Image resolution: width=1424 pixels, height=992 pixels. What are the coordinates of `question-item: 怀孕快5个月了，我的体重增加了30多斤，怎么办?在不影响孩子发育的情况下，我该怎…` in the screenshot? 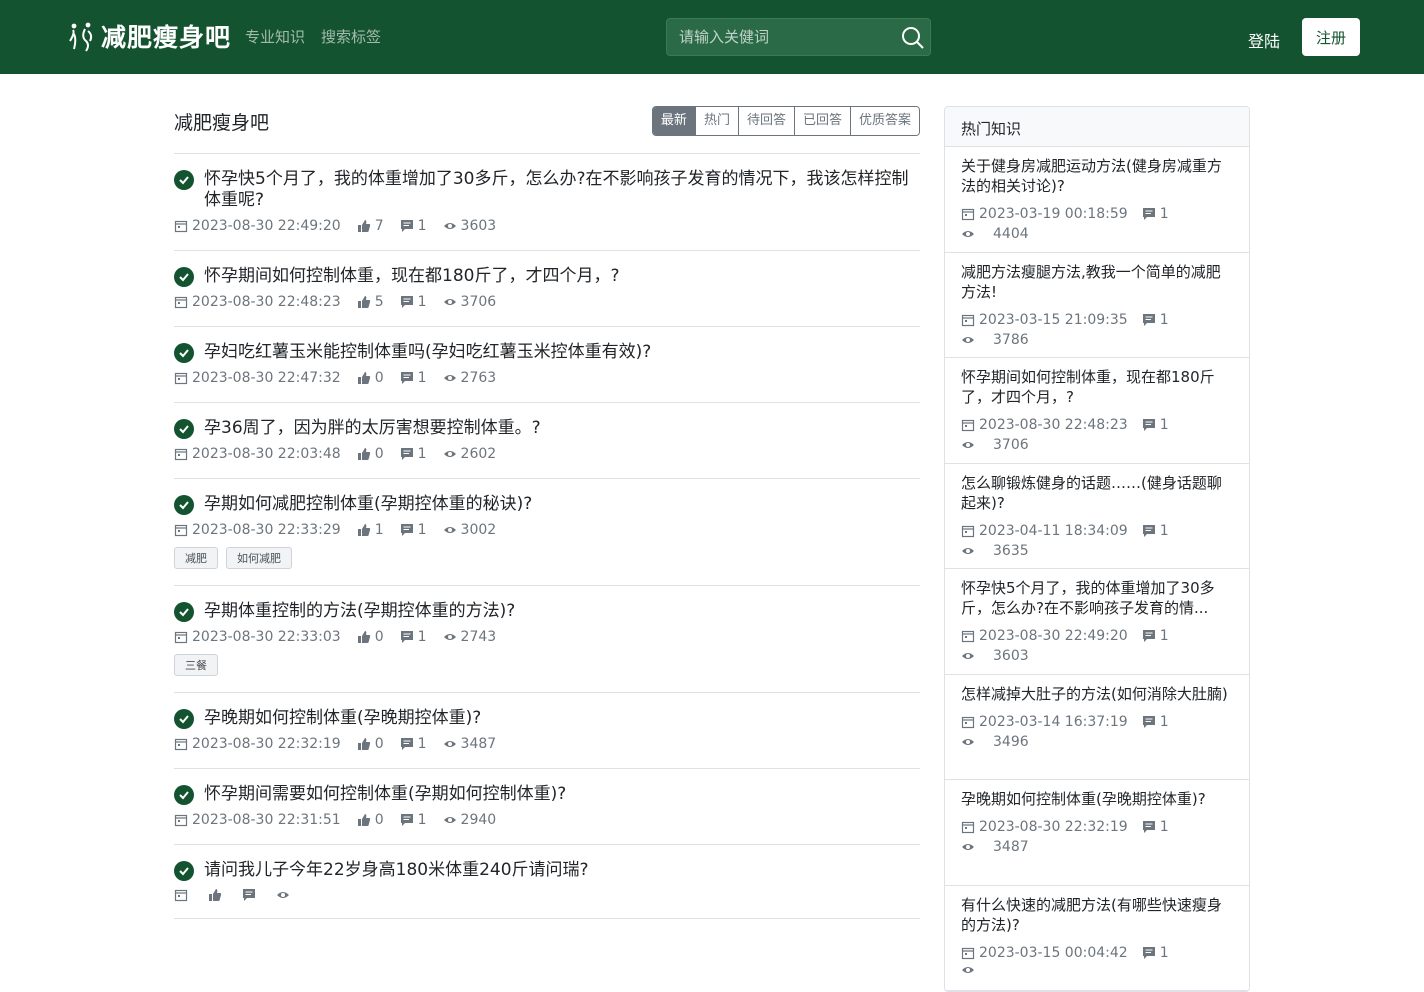 It's located at (547, 202).